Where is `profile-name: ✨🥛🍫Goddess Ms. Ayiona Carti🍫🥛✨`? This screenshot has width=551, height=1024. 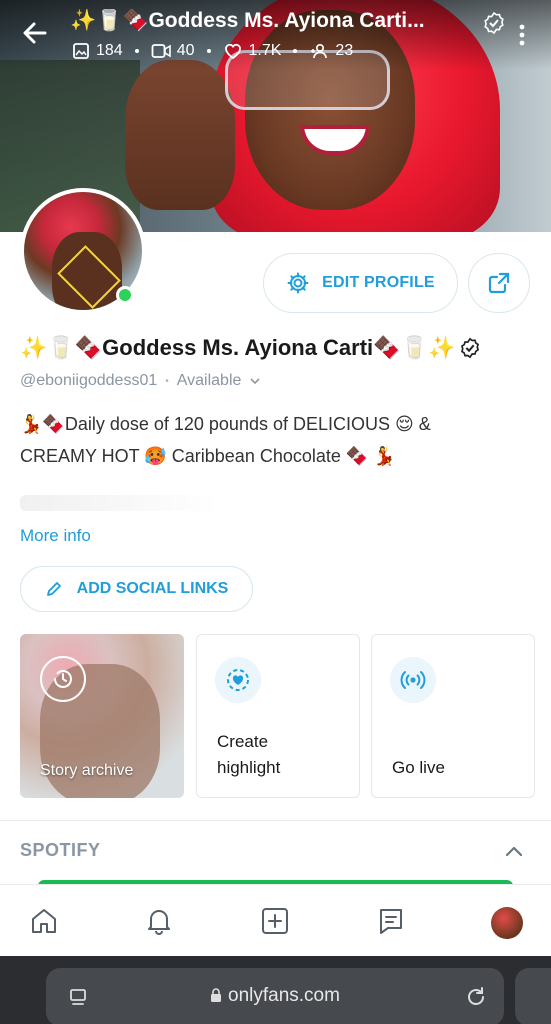
profile-name: ✨🥛🍫Goddess Ms. Ayiona Carti🍫🥛✨ is located at coordinates (238, 347).